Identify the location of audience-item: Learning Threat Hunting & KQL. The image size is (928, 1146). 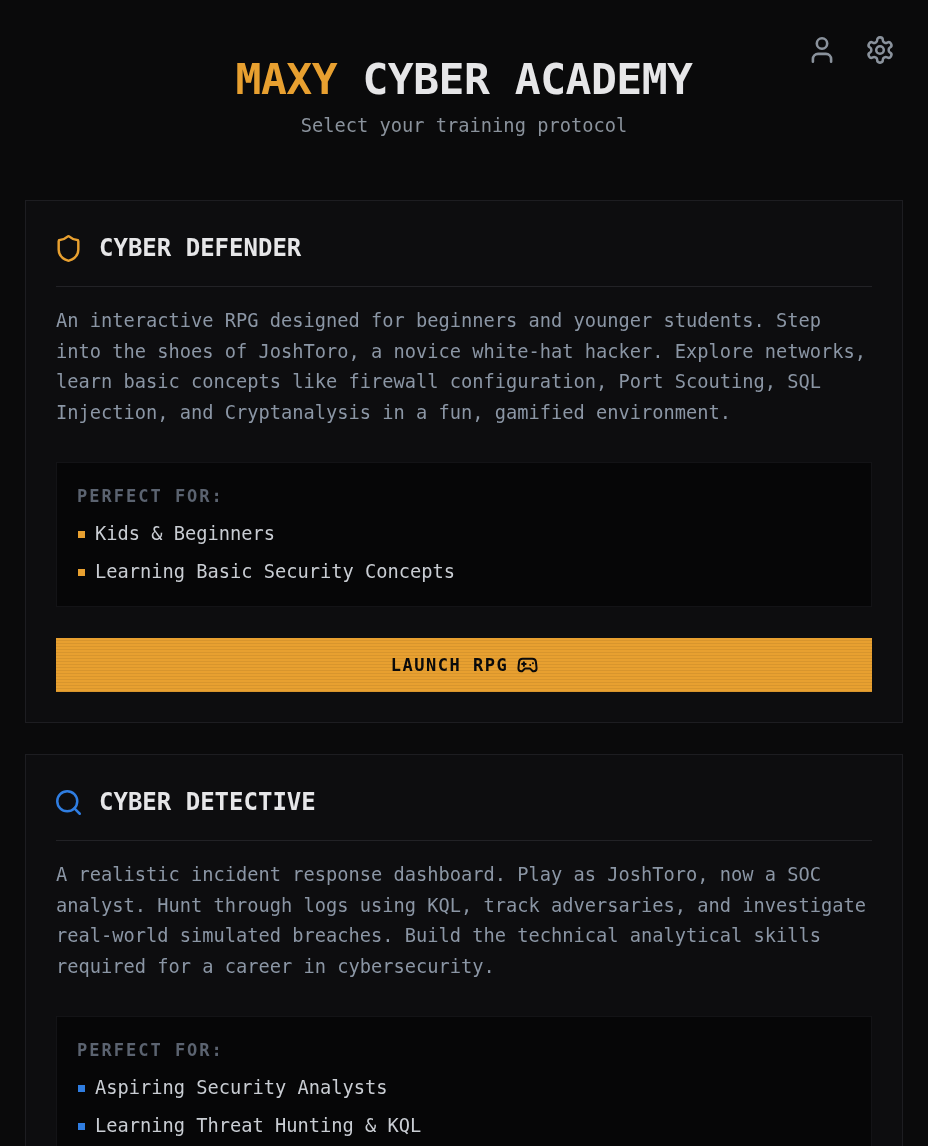
(258, 1126).